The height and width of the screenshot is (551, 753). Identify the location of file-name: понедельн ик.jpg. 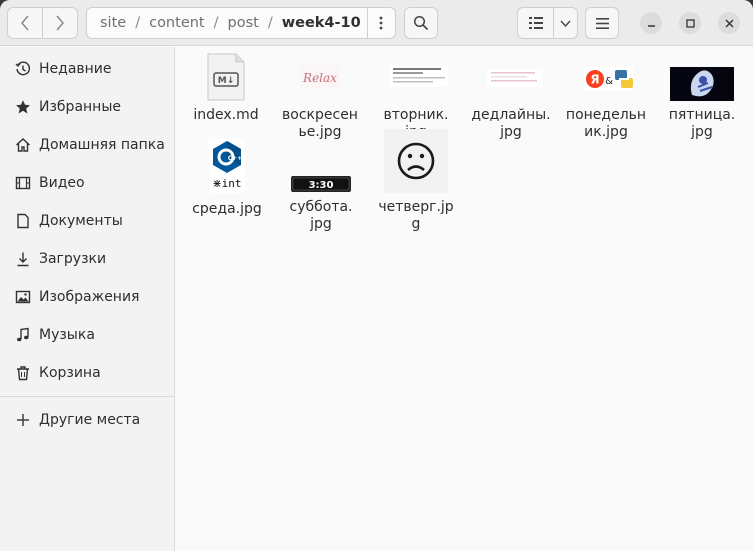
(606, 123).